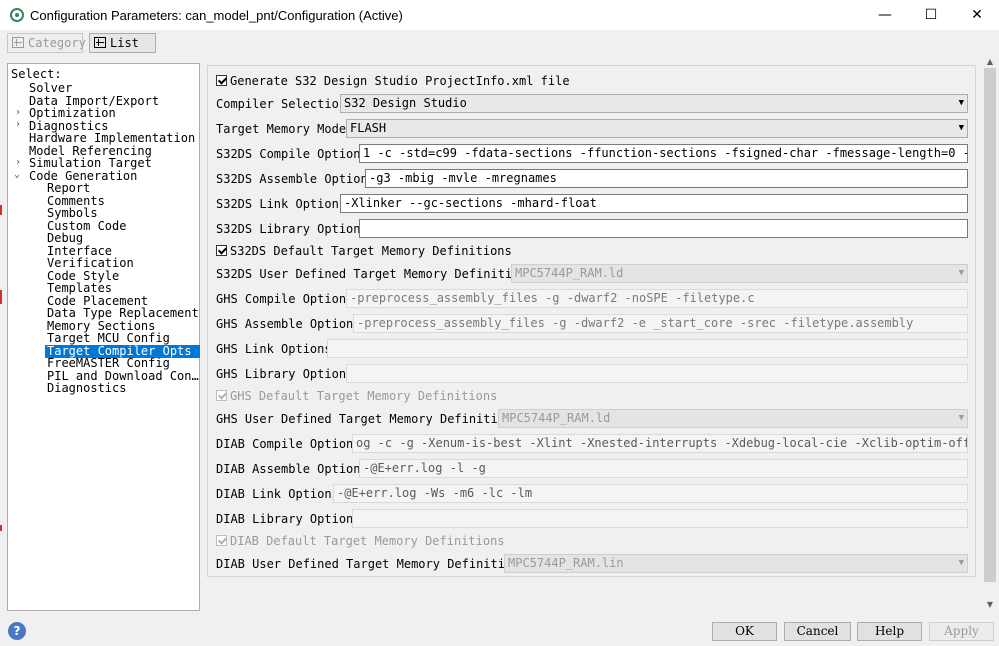 The image size is (999, 646). I want to click on ghs-user-mem-value: MPC5744P_RAM.ld, so click(556, 418).